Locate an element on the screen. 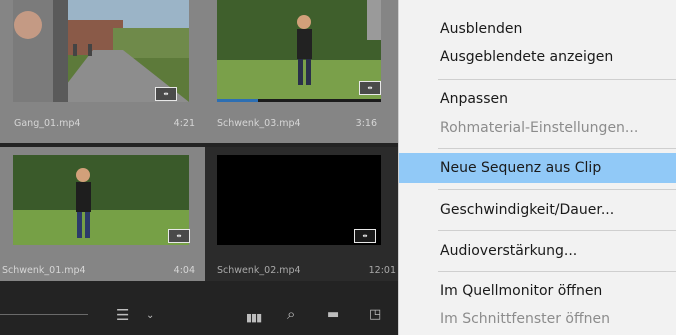  new-bin-icon: ▬ is located at coordinates (333, 315).